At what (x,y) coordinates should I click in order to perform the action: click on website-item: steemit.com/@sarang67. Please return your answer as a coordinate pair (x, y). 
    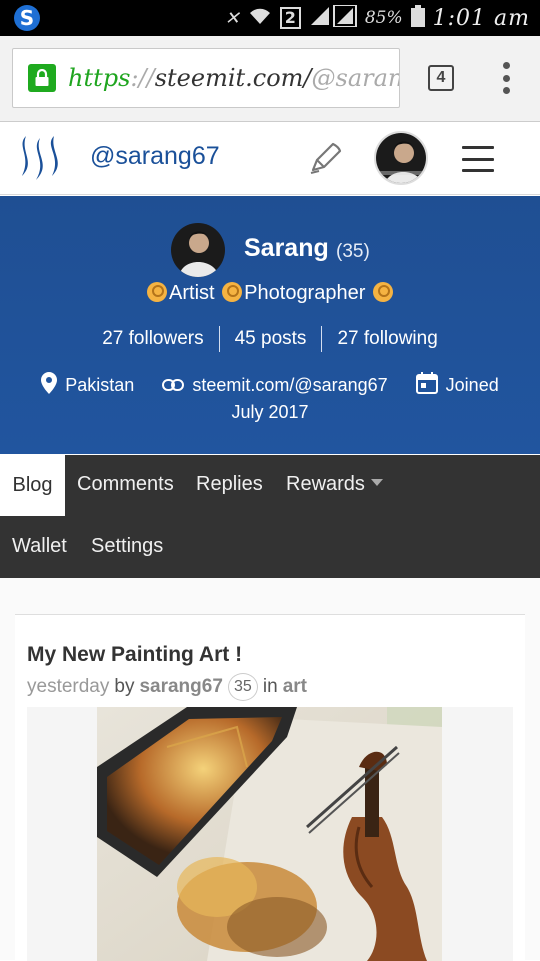
    Looking at the image, I should click on (275, 385).